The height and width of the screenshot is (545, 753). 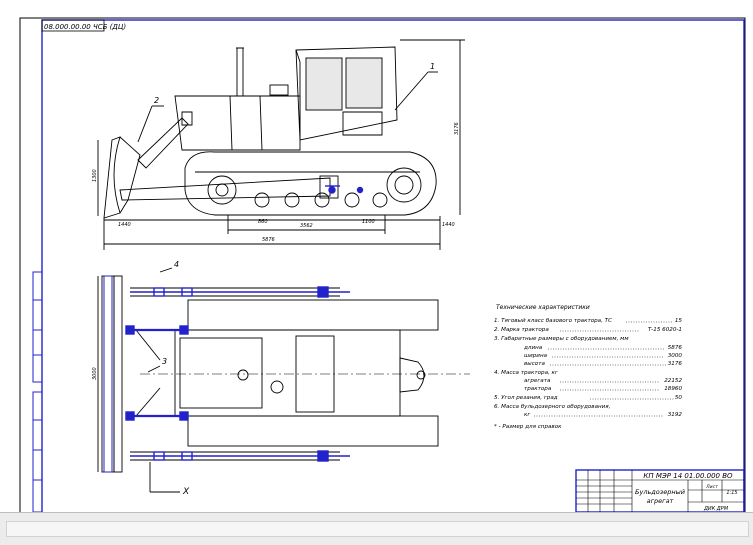 What do you see at coordinates (186, 492) in the screenshot?
I see `axis-x-label: X` at bounding box center [186, 492].